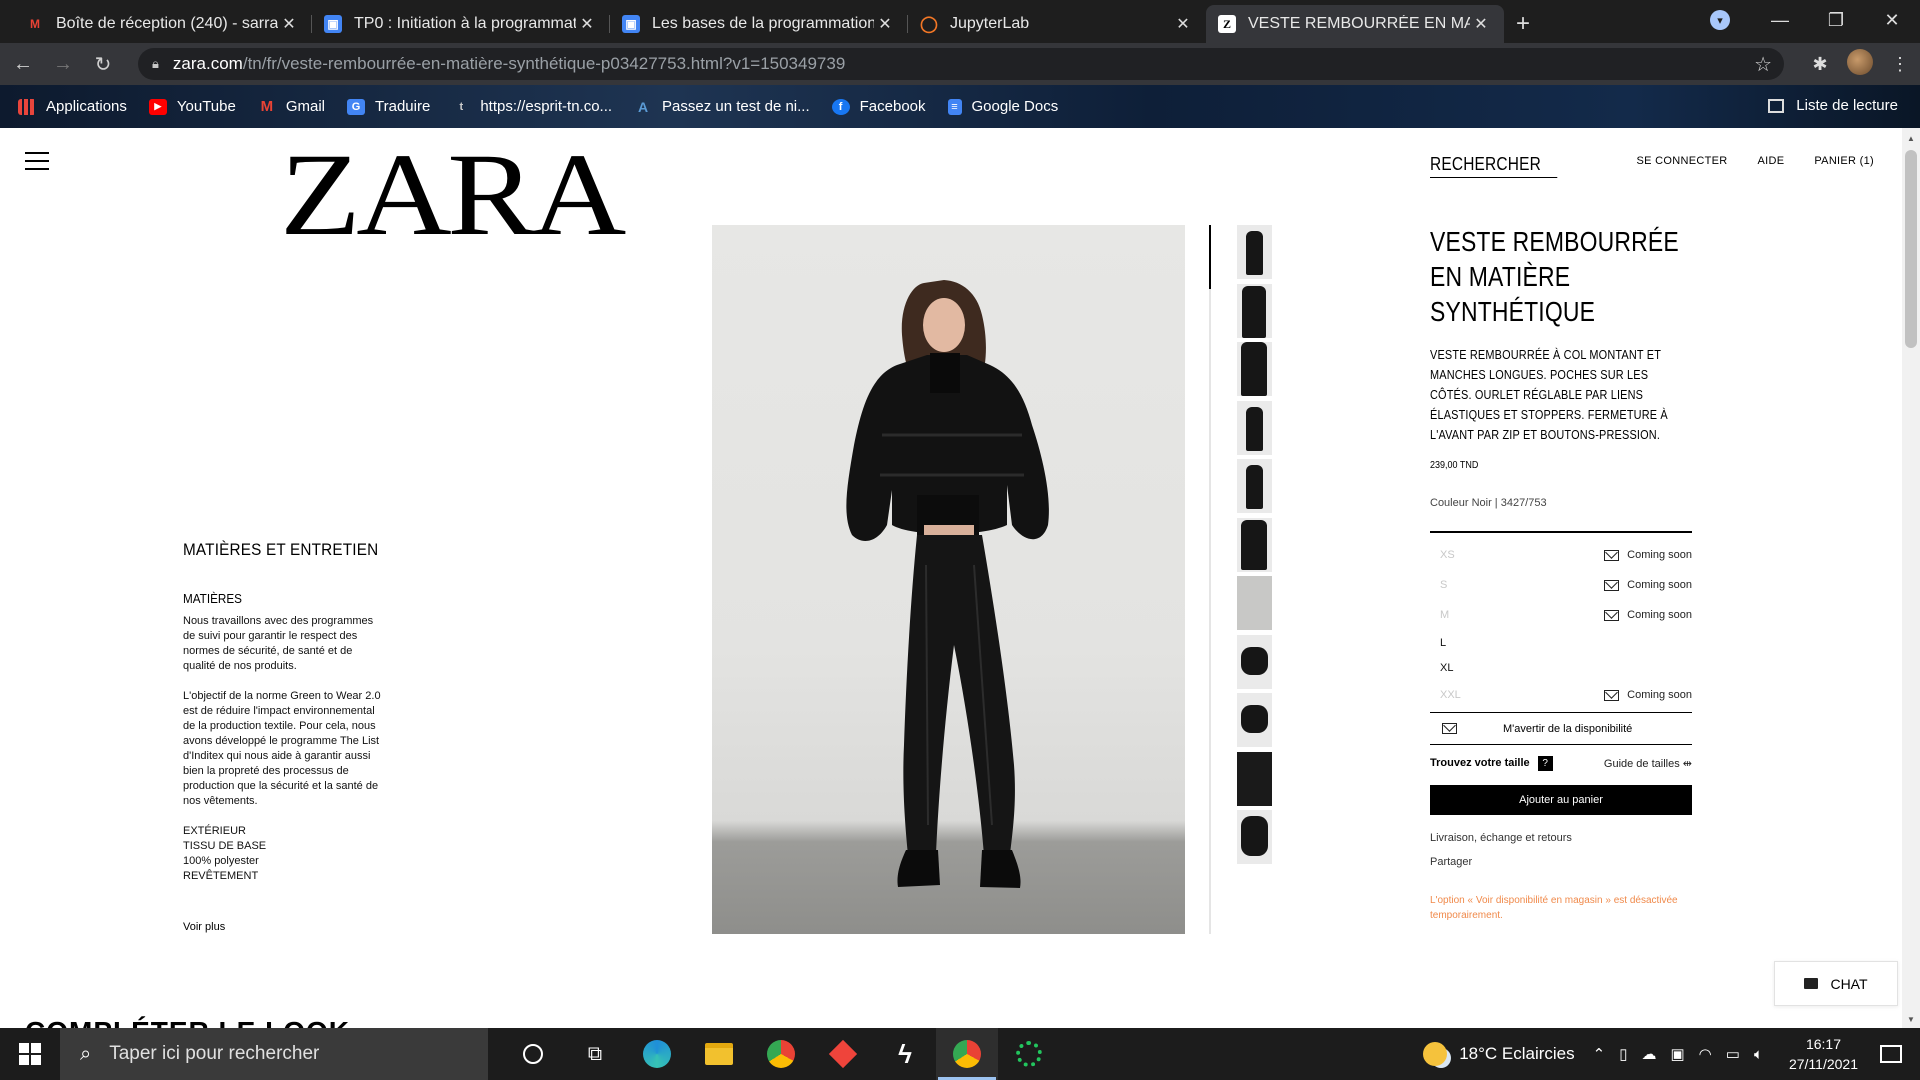 The height and width of the screenshot is (1080, 1920). I want to click on size-option-s: S Coming soon, so click(1561, 585).